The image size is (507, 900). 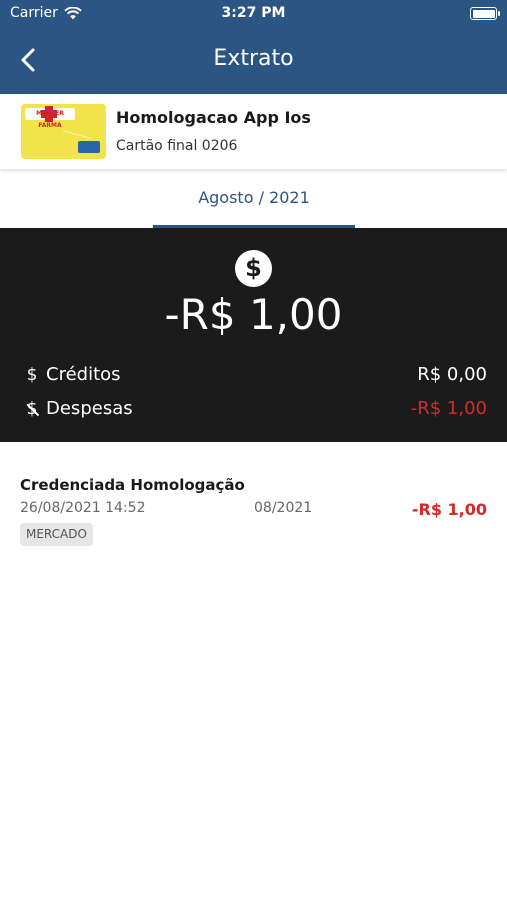 What do you see at coordinates (132, 485) in the screenshot?
I see `transaction-merchant: Credenciada Homologação` at bounding box center [132, 485].